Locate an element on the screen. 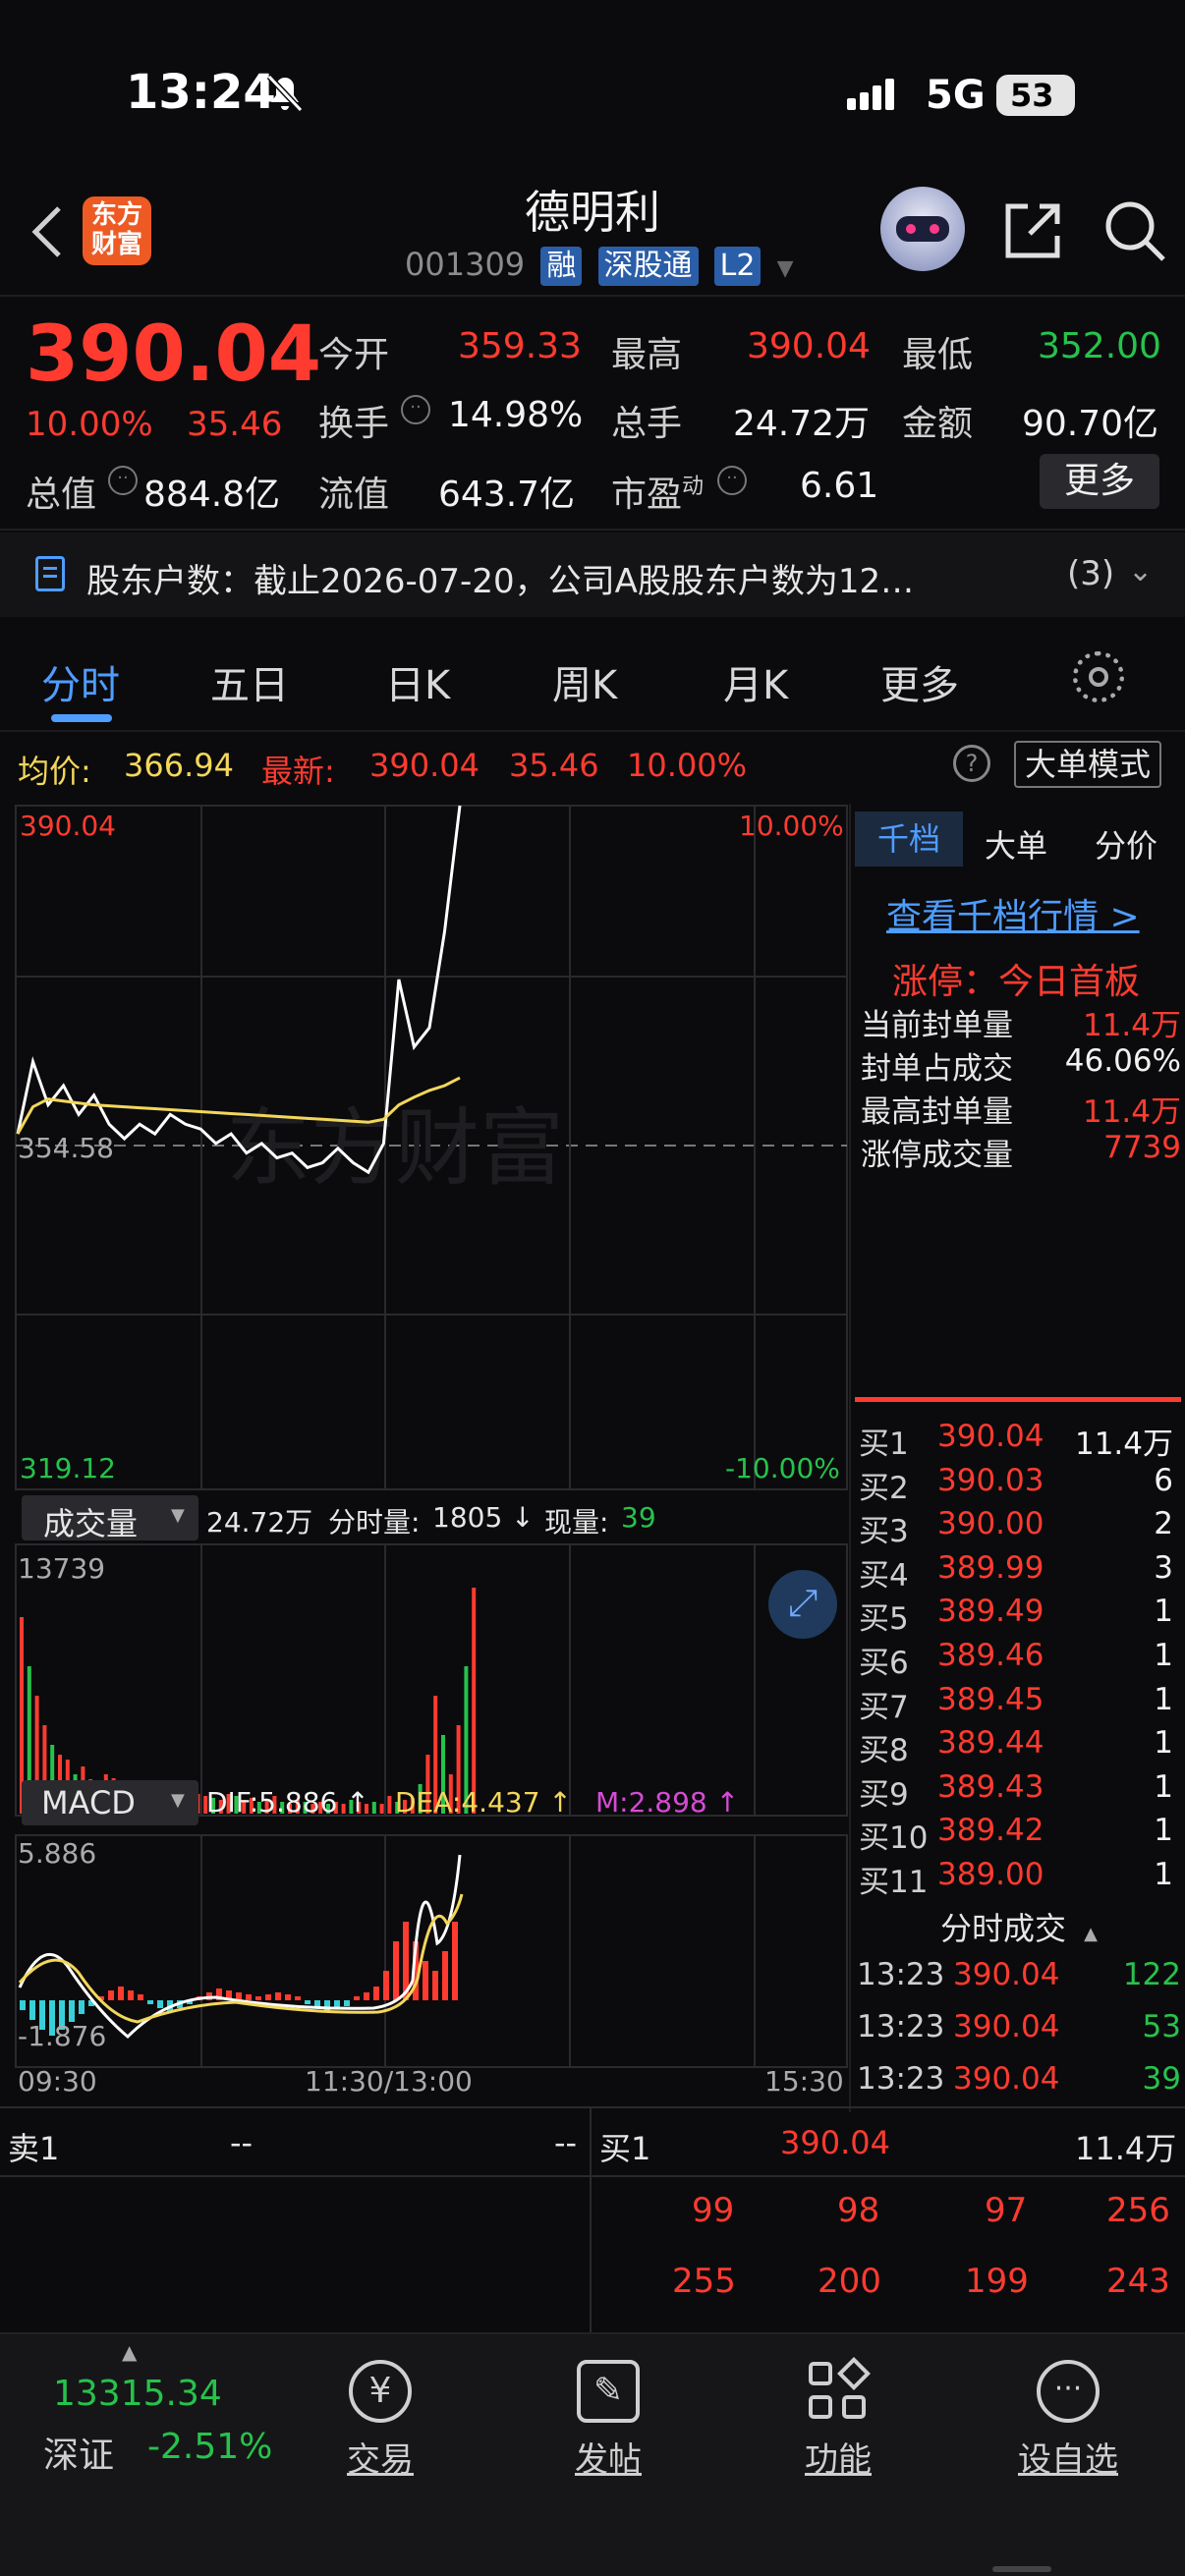 The width and height of the screenshot is (1185, 2576). tab-daily-k: 日K is located at coordinates (417, 681).